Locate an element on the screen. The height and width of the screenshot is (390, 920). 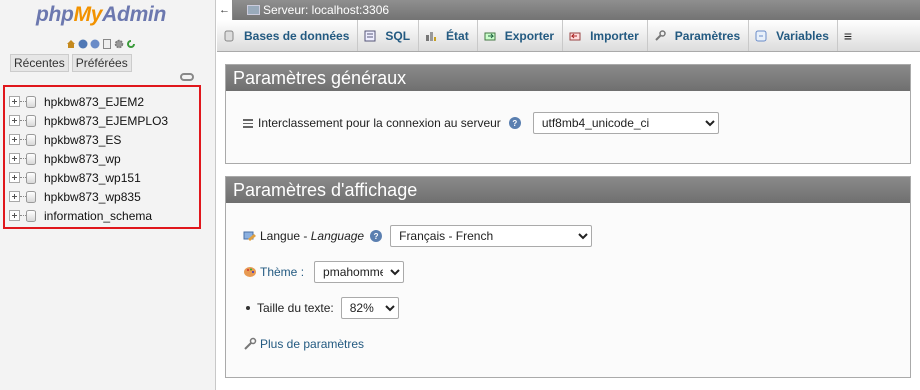
database-name: hpkbw873_ES is located at coordinates (82, 140).